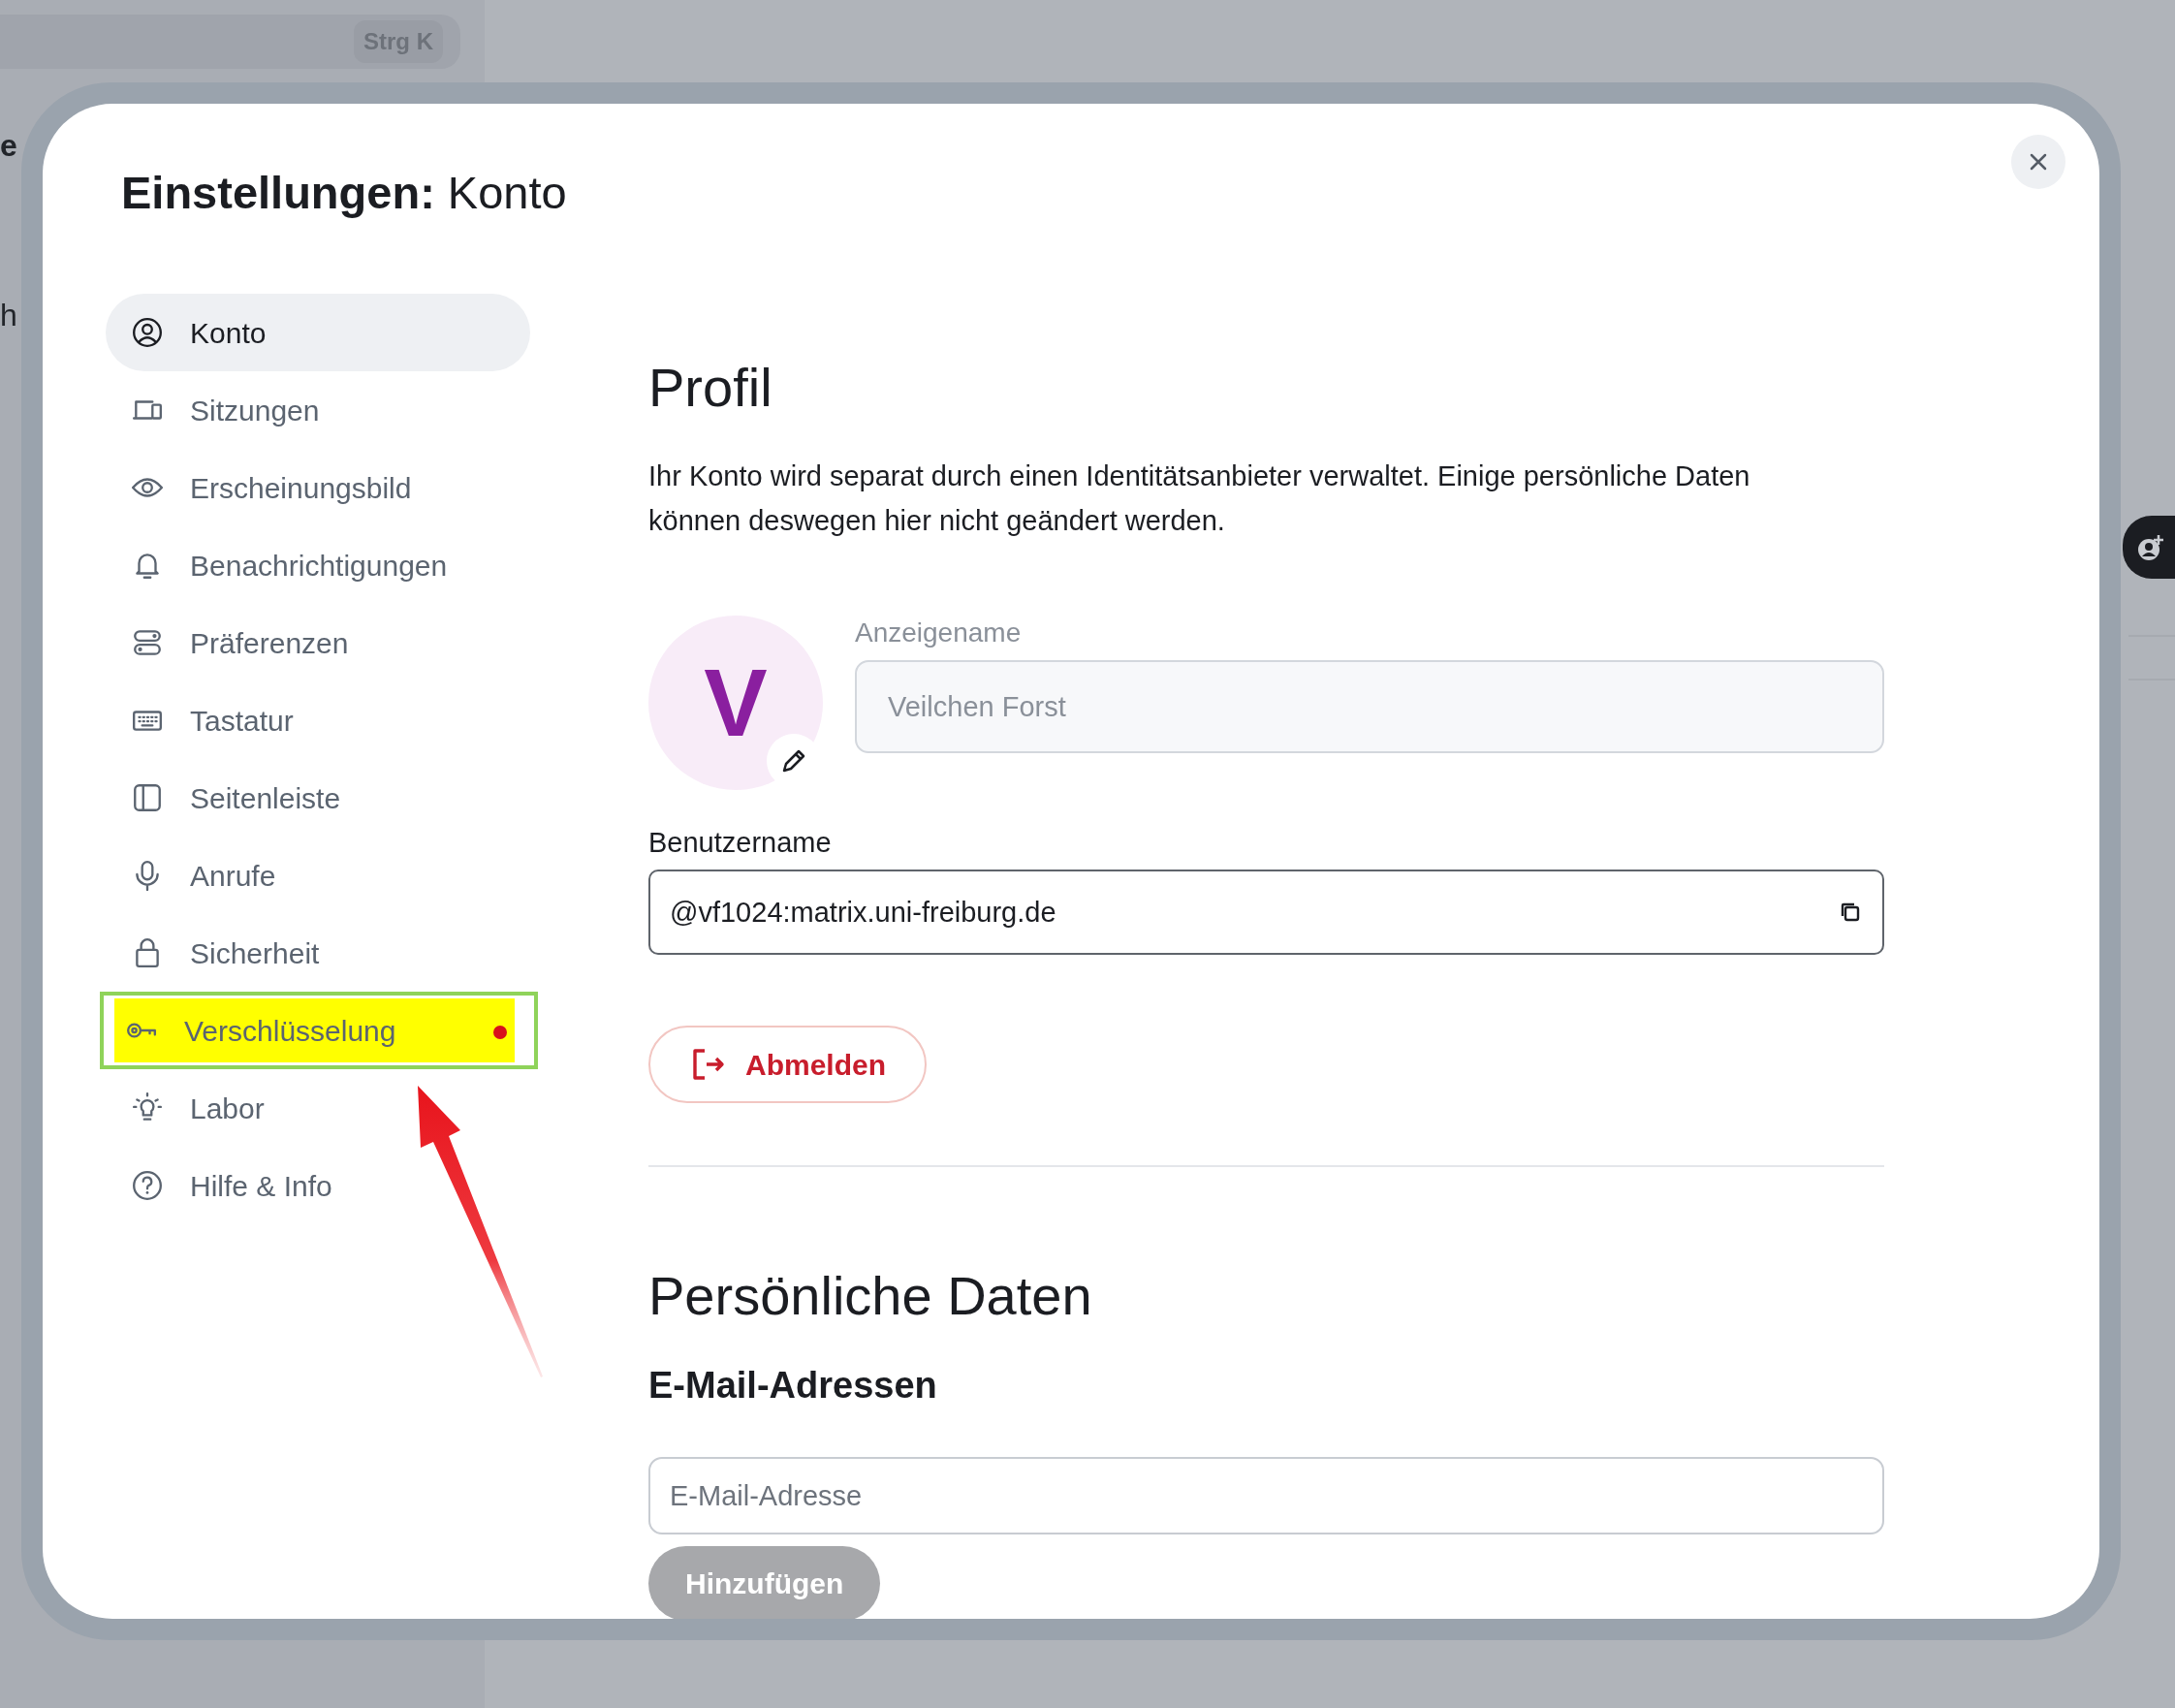 The image size is (2175, 1708). What do you see at coordinates (314, 1030) in the screenshot?
I see `sidebar-item: Verschlüsselung` at bounding box center [314, 1030].